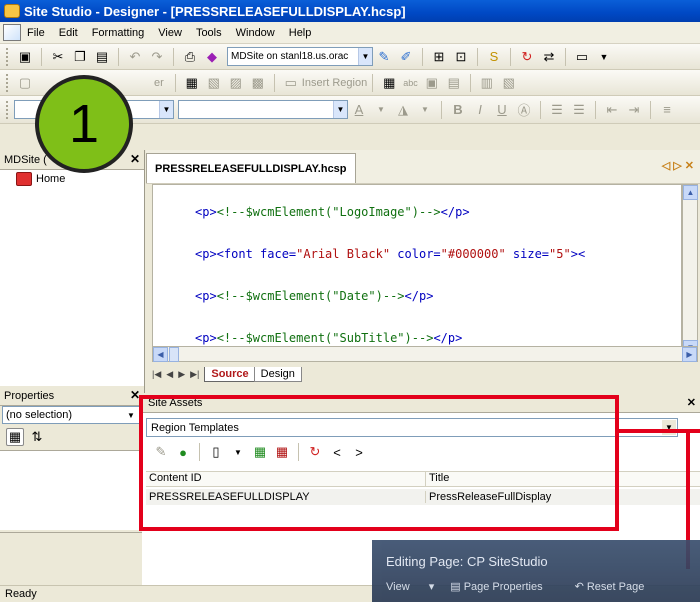 The height and width of the screenshot is (602, 700). I want to click on spellcheck-button: abc, so click(410, 83).